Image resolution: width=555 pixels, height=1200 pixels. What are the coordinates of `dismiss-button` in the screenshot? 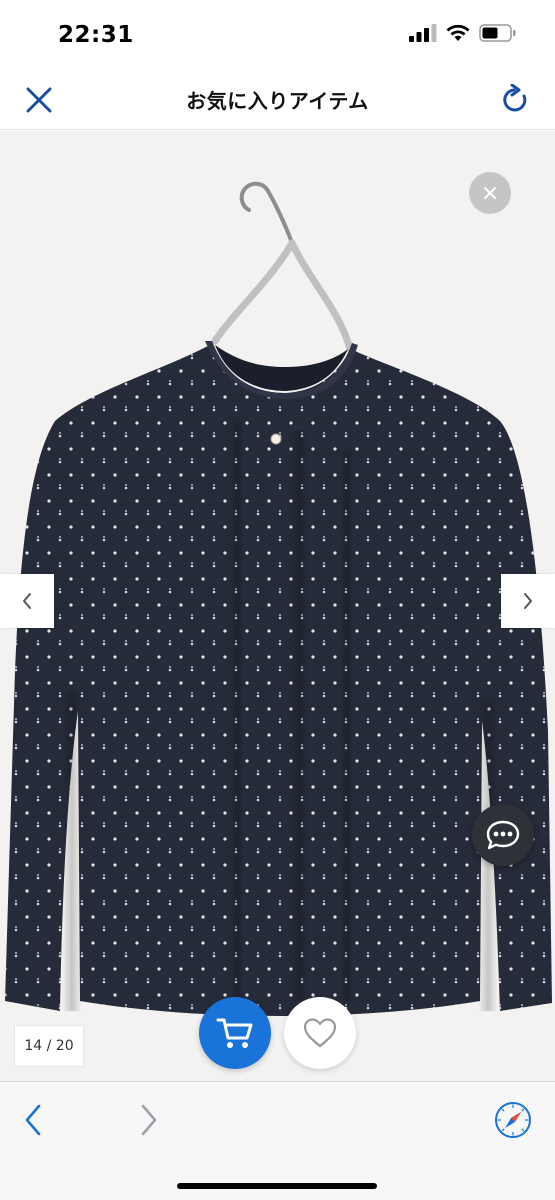 It's located at (490, 193).